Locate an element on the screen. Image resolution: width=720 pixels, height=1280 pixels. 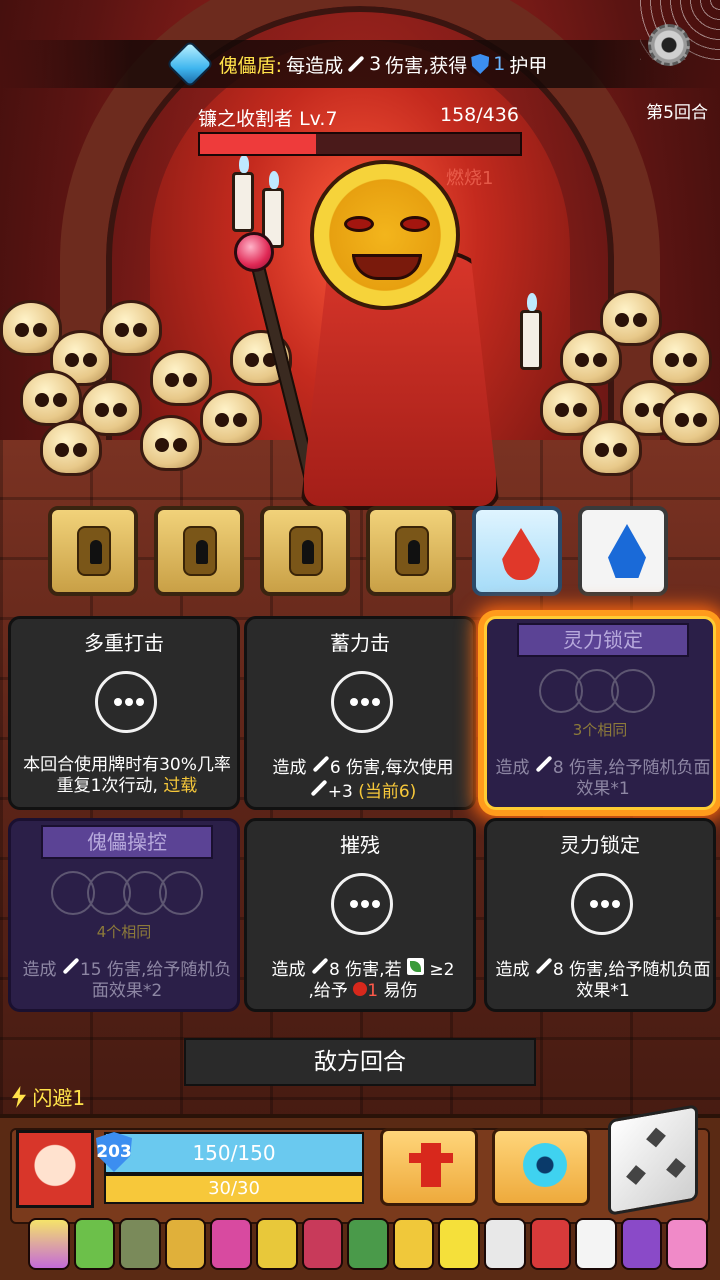
coin-relic-icon is located at coordinates (413, 1244).